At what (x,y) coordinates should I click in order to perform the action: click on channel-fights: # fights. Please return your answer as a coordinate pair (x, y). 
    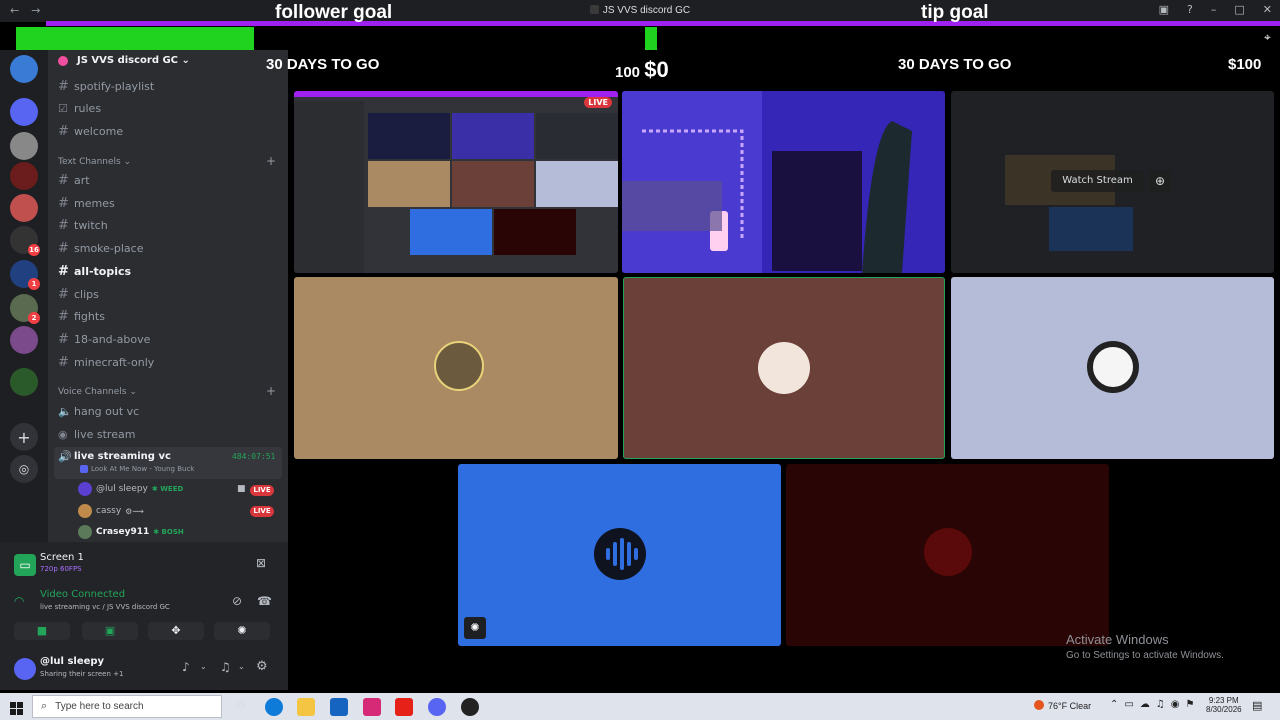
    Looking at the image, I should click on (169, 316).